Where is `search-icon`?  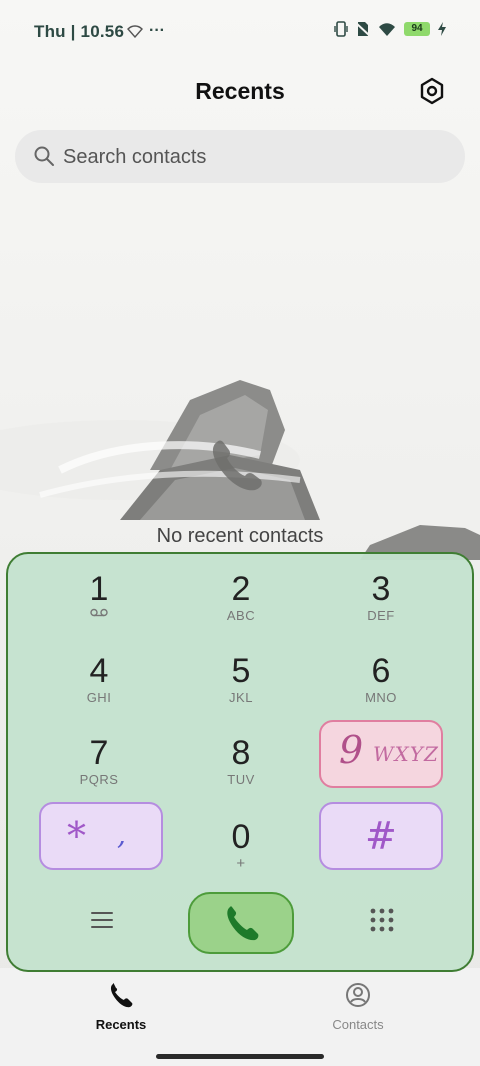 search-icon is located at coordinates (44, 156).